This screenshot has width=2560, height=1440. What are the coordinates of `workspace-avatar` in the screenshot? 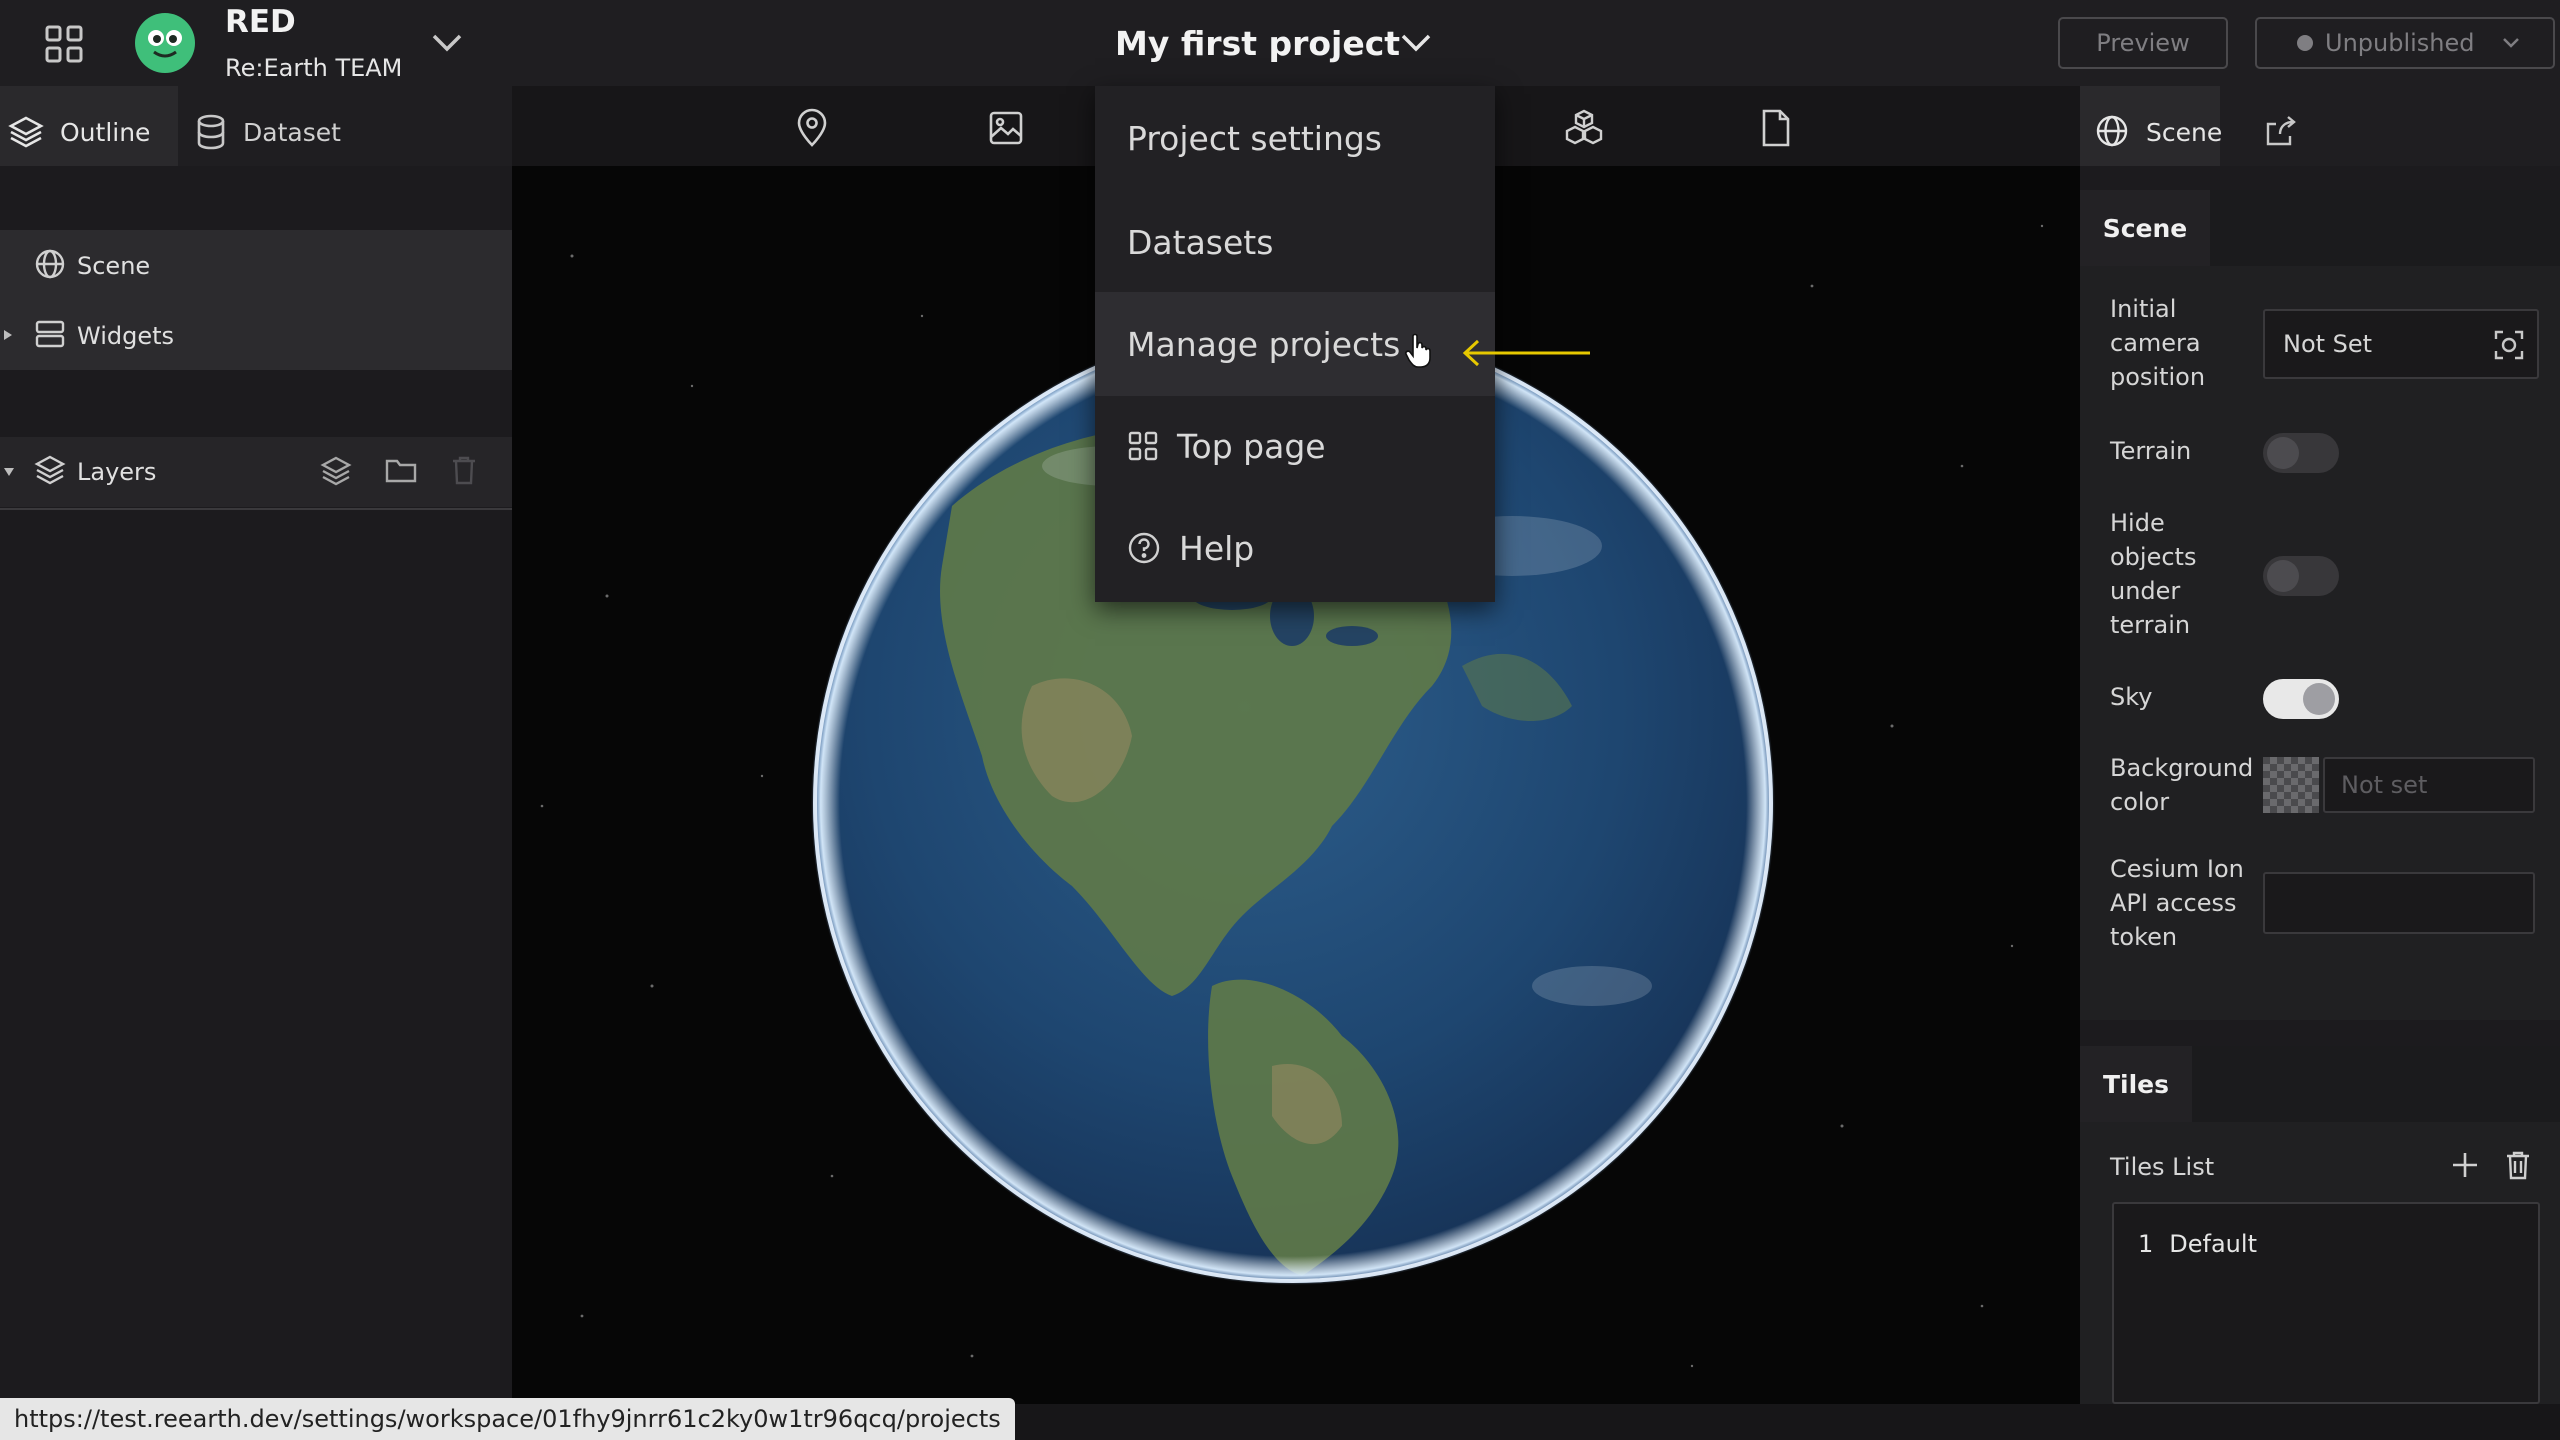 It's located at (165, 43).